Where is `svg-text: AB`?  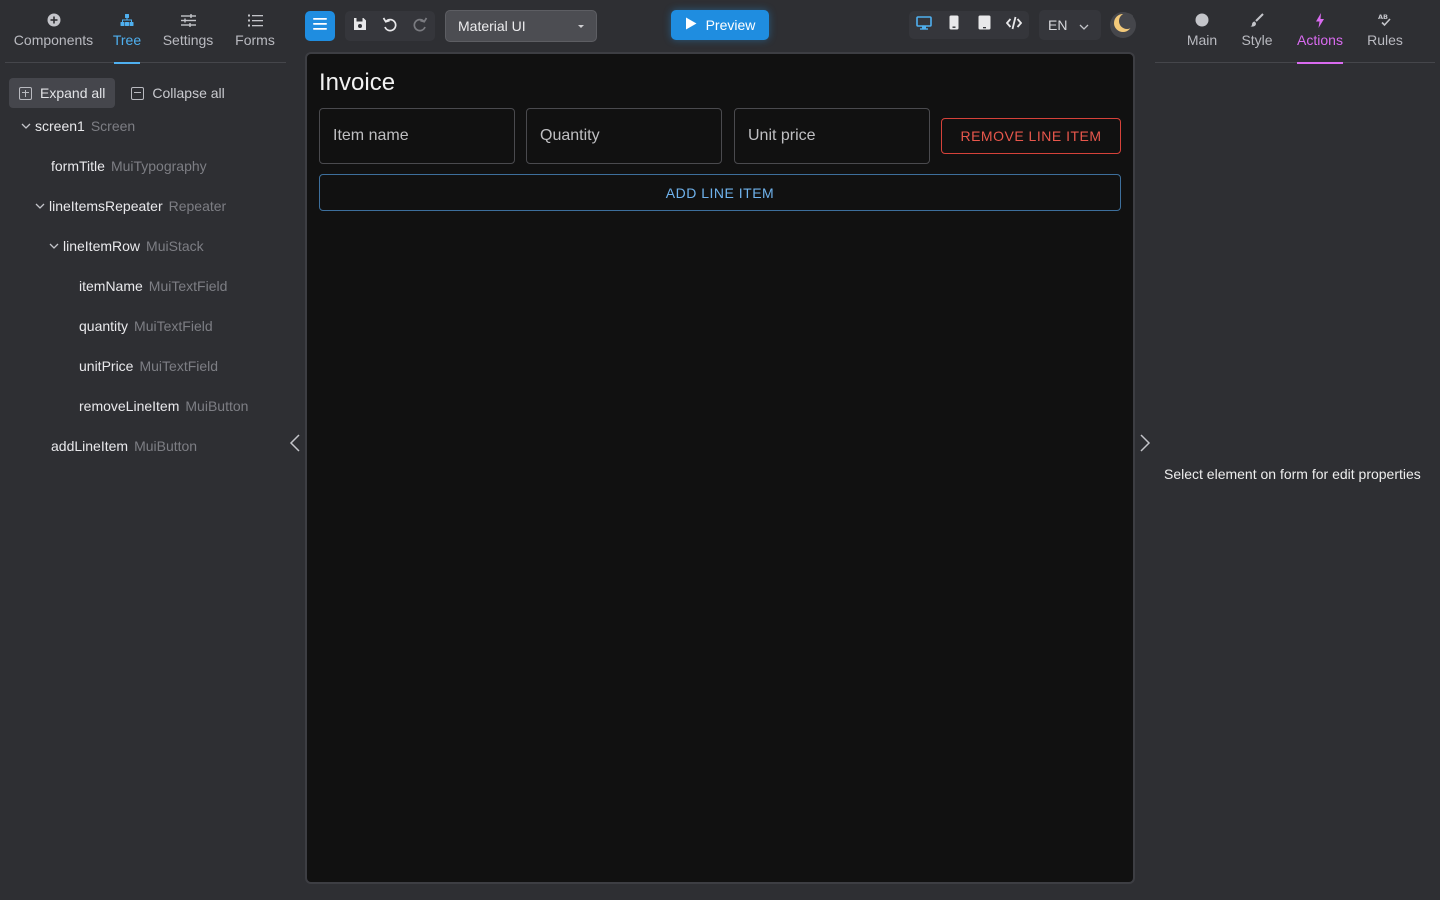
svg-text: AB is located at coordinates (1383, 17).